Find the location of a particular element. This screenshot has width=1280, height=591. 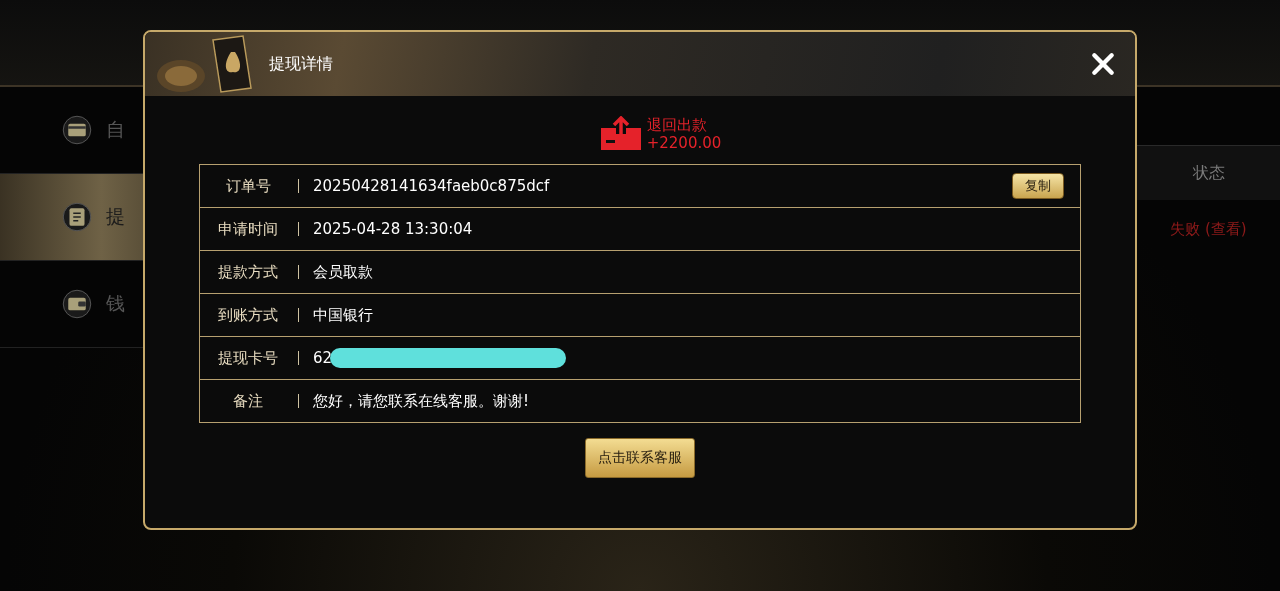

detail-label: 到账方式 is located at coordinates (248, 315).